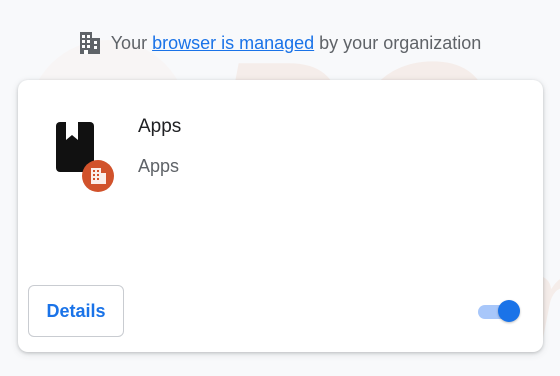  What do you see at coordinates (509, 311) in the screenshot?
I see `toggle-knob` at bounding box center [509, 311].